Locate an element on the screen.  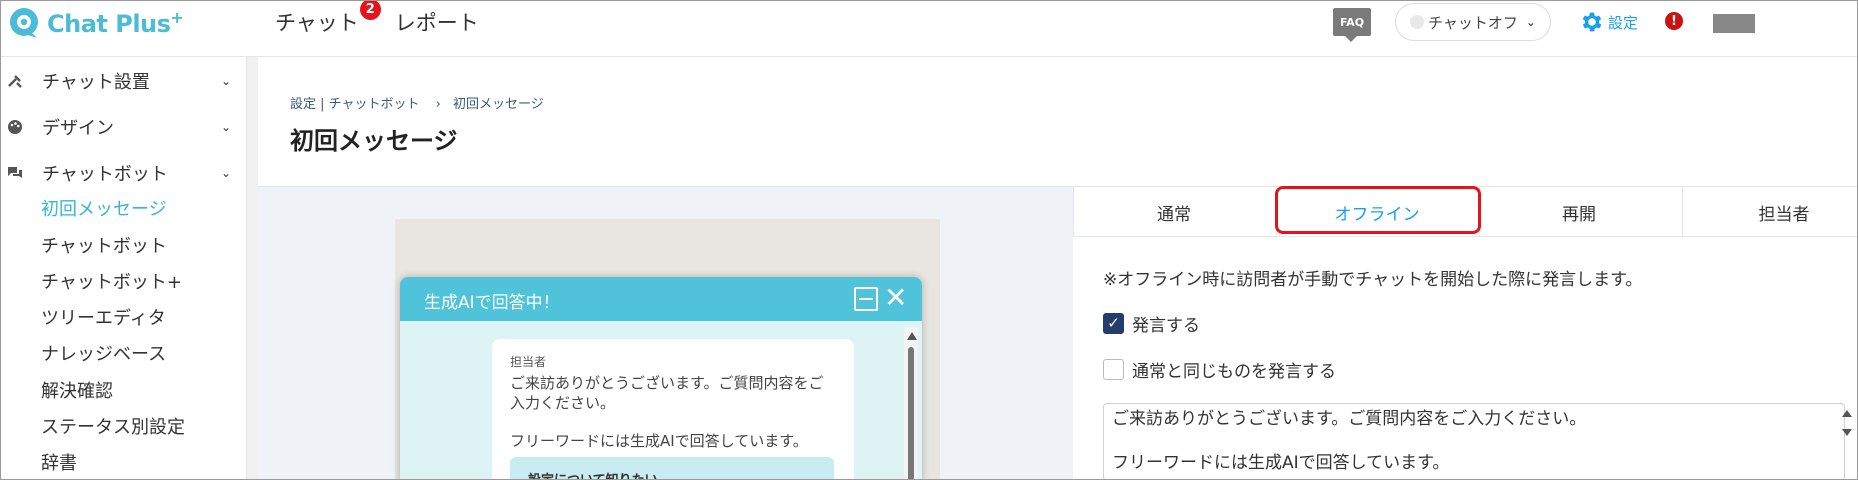
scroll-down-arrow-icon is located at coordinates (1847, 432).